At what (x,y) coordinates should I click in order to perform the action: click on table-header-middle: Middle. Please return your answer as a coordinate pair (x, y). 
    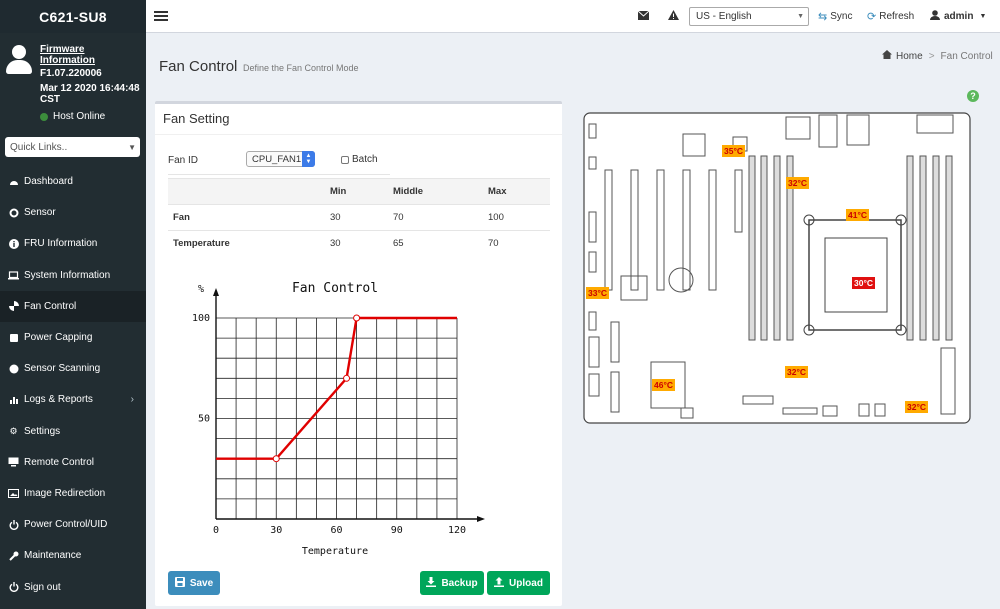
    Looking at the image, I should click on (435, 191).